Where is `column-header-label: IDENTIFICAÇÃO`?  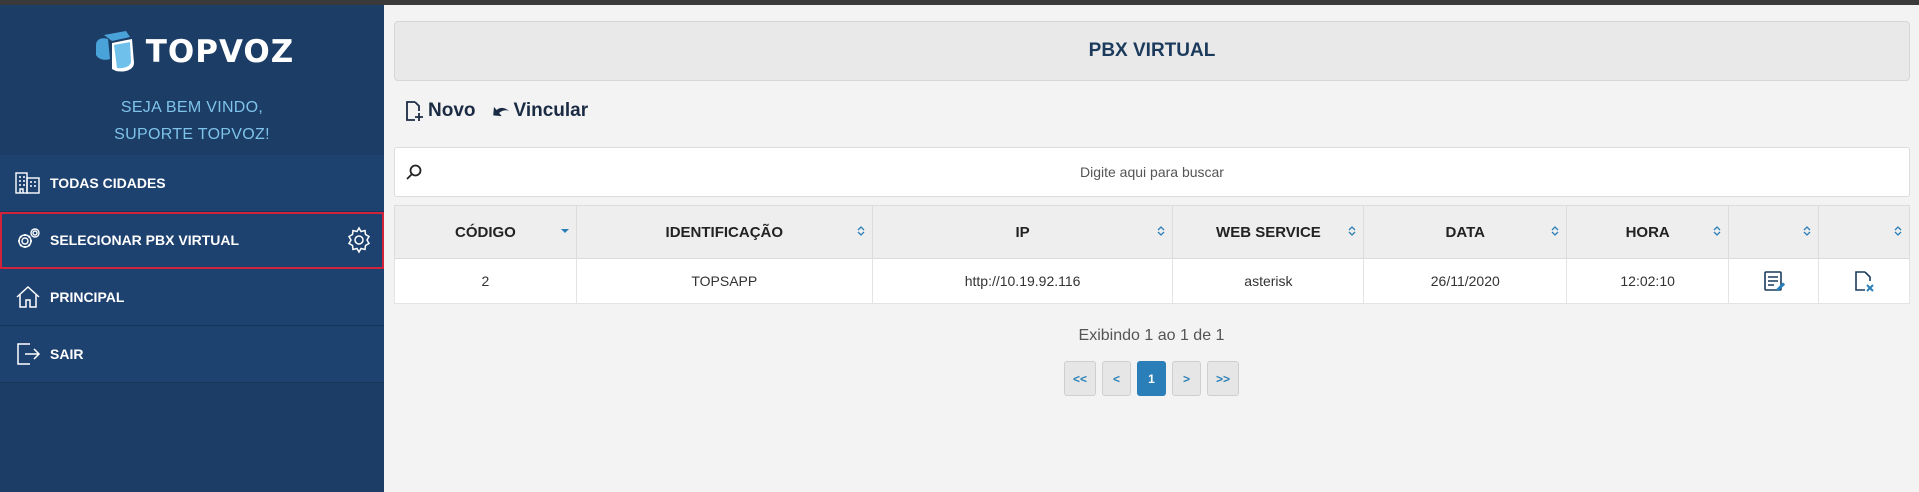 column-header-label: IDENTIFICAÇÃO is located at coordinates (724, 232).